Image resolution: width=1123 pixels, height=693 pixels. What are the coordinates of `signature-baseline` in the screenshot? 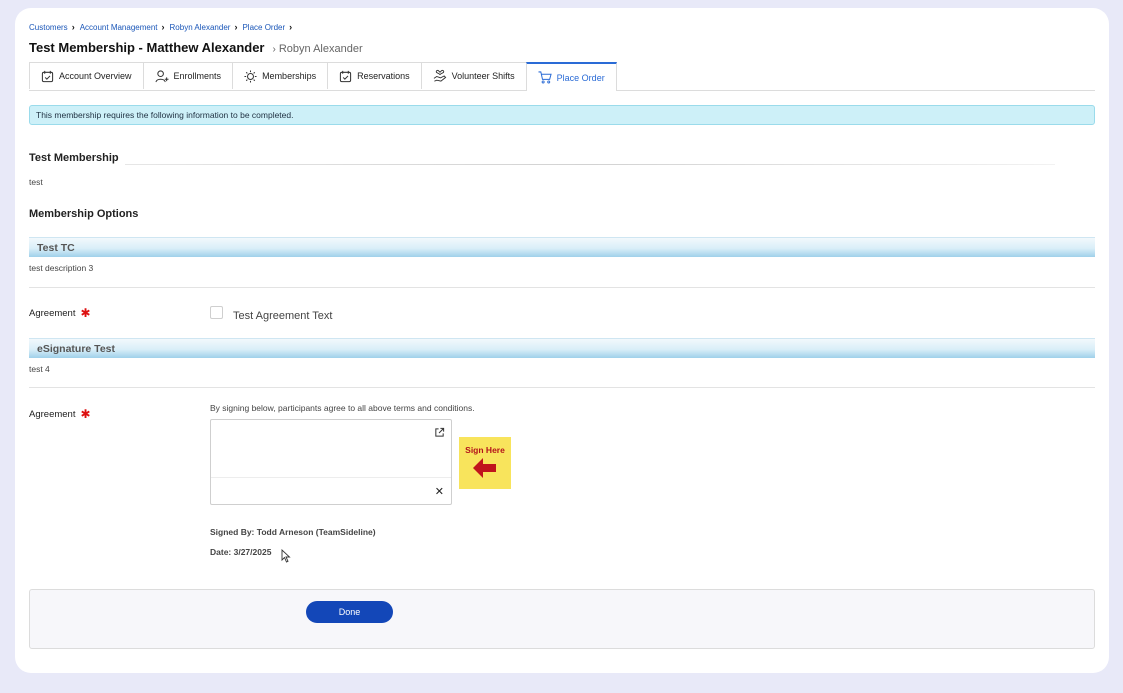 It's located at (331, 477).